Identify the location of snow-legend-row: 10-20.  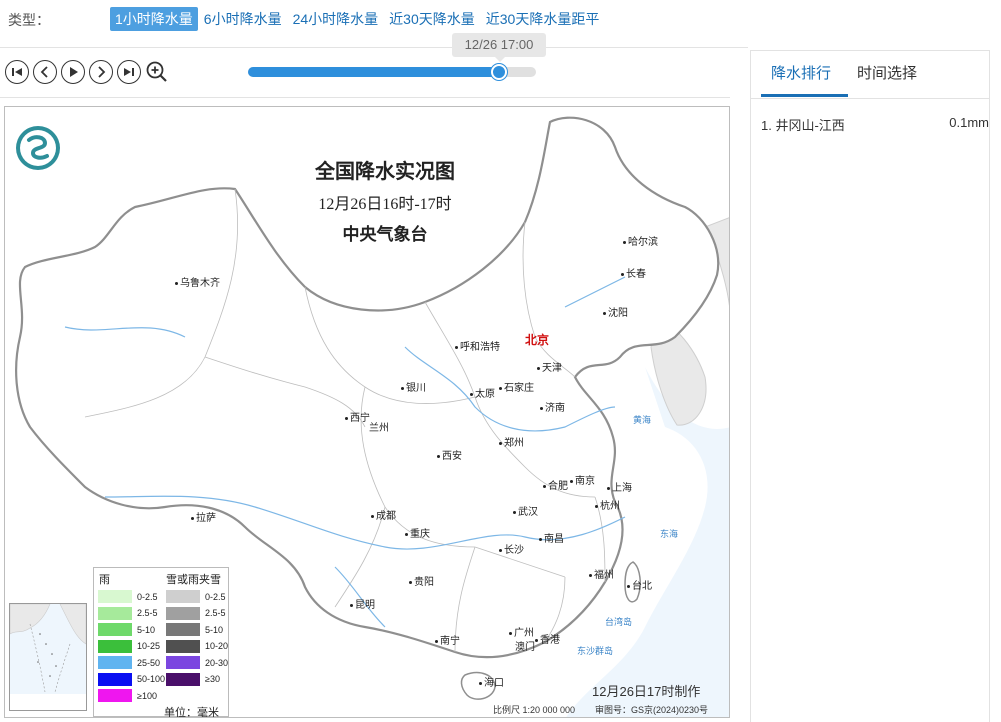
(197, 646).